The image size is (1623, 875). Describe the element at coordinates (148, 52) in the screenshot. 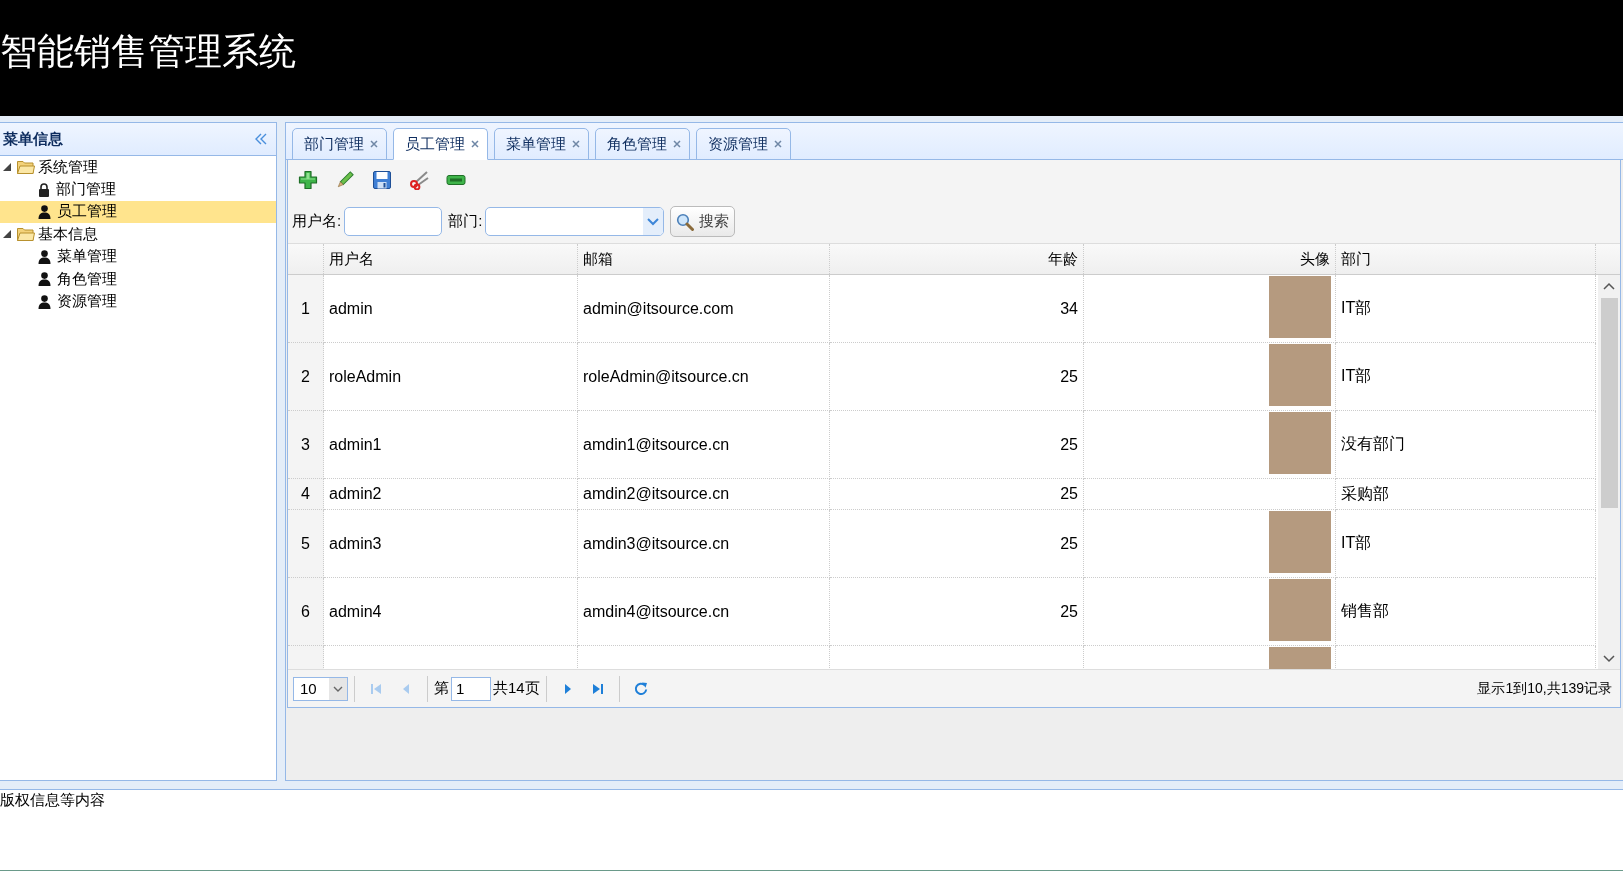

I see `app-title: 智能销售管理系统` at that location.